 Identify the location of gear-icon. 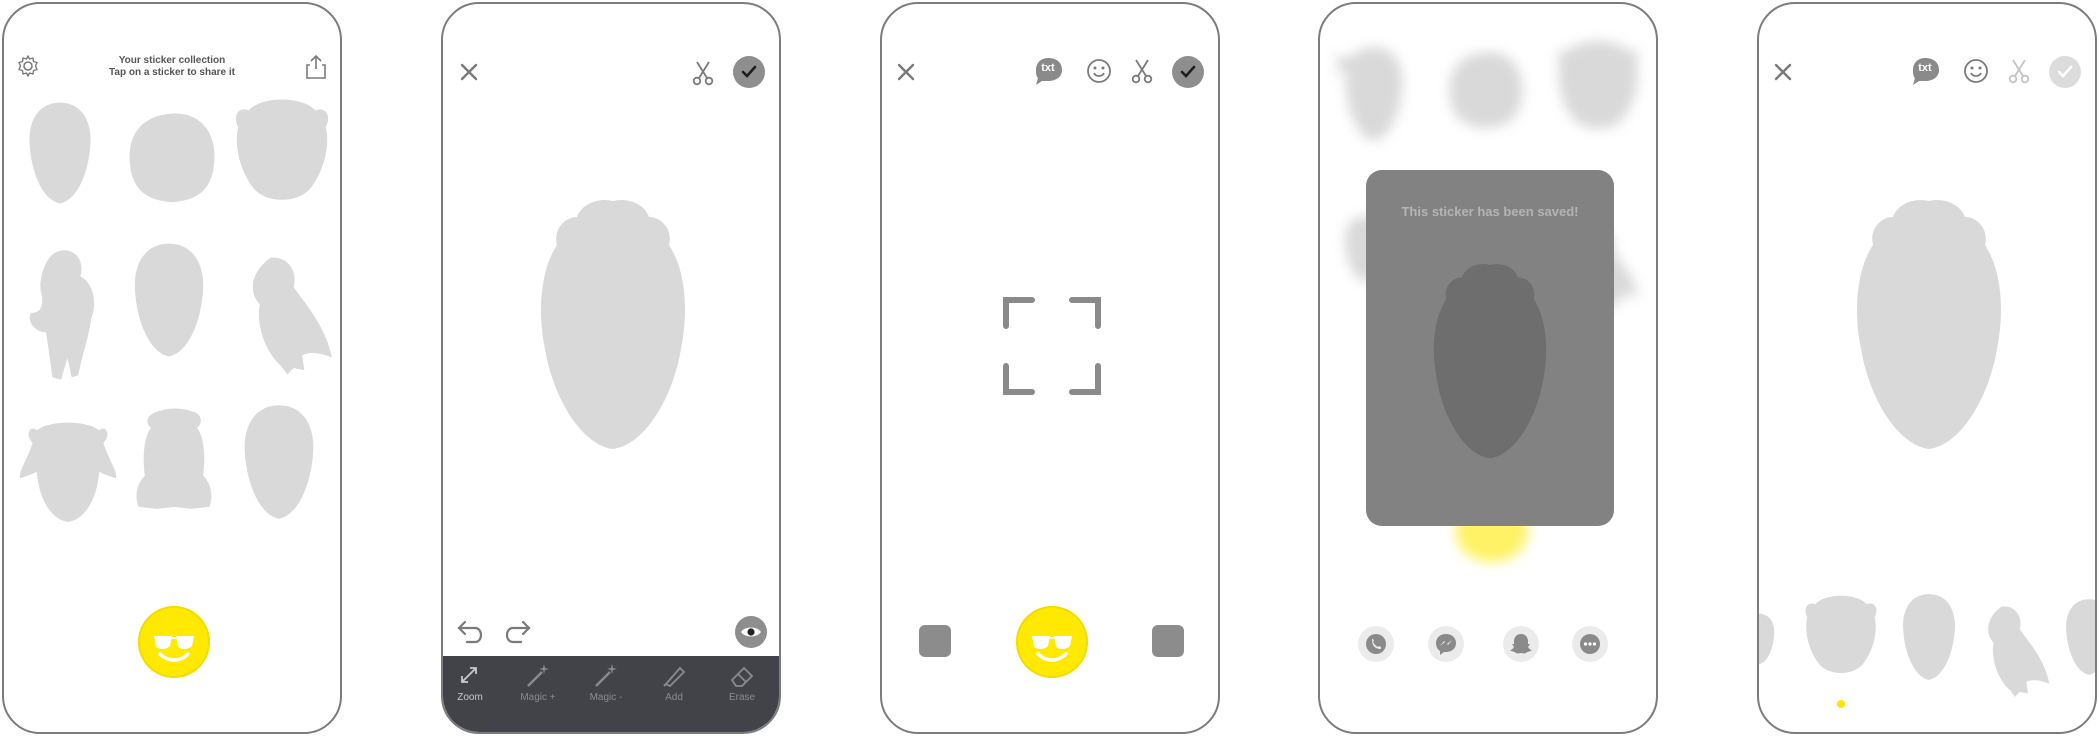
(28, 68).